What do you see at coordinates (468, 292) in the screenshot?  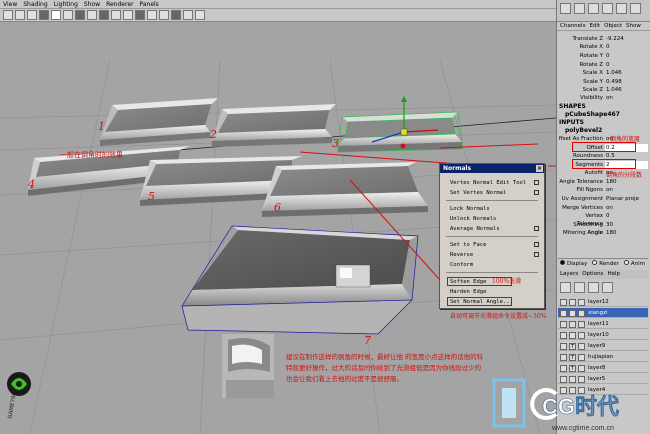 I see `menu-harden-edge: Harden Edge` at bounding box center [468, 292].